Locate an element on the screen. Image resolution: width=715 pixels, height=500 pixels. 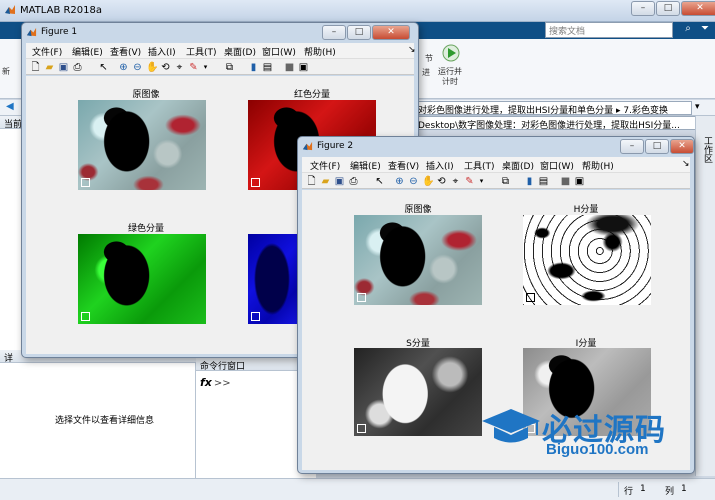
subplot-title: H分量 is located at coordinates (586, 210).